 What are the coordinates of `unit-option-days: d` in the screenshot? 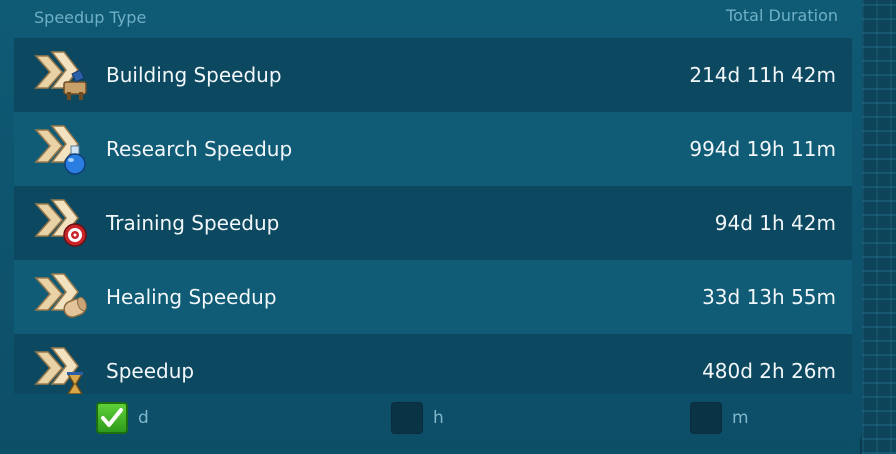 It's located at (122, 418).